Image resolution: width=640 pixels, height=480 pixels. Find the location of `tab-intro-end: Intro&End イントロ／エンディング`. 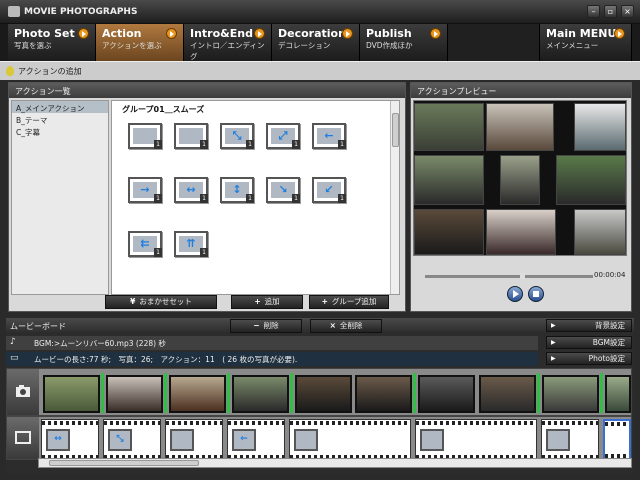

tab-intro-end: Intro&End イントロ／エンディング is located at coordinates (228, 42).